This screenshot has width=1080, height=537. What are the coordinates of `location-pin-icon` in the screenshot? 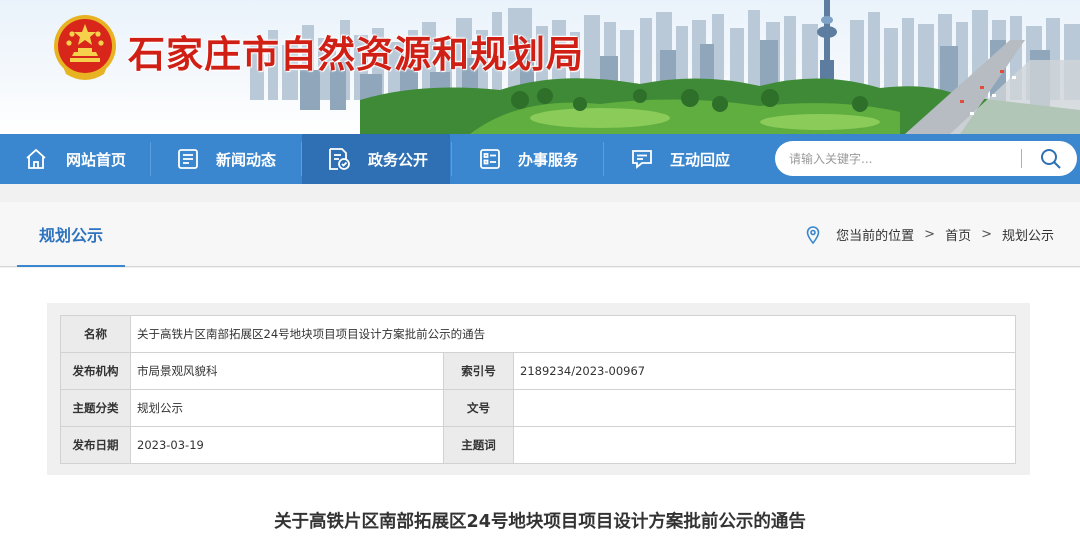 It's located at (813, 234).